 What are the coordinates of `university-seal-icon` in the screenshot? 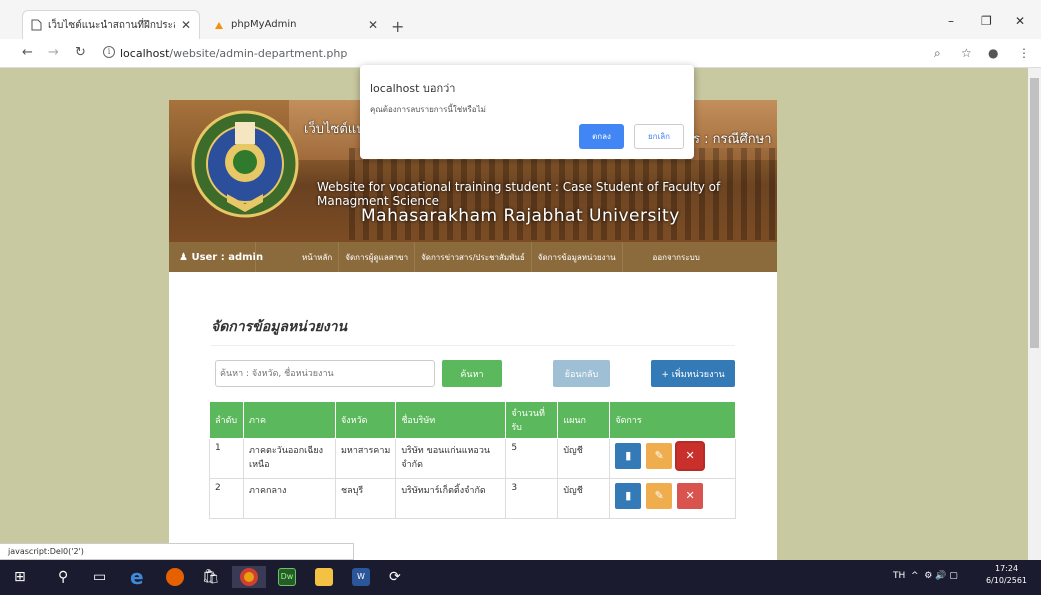 It's located at (245, 164).